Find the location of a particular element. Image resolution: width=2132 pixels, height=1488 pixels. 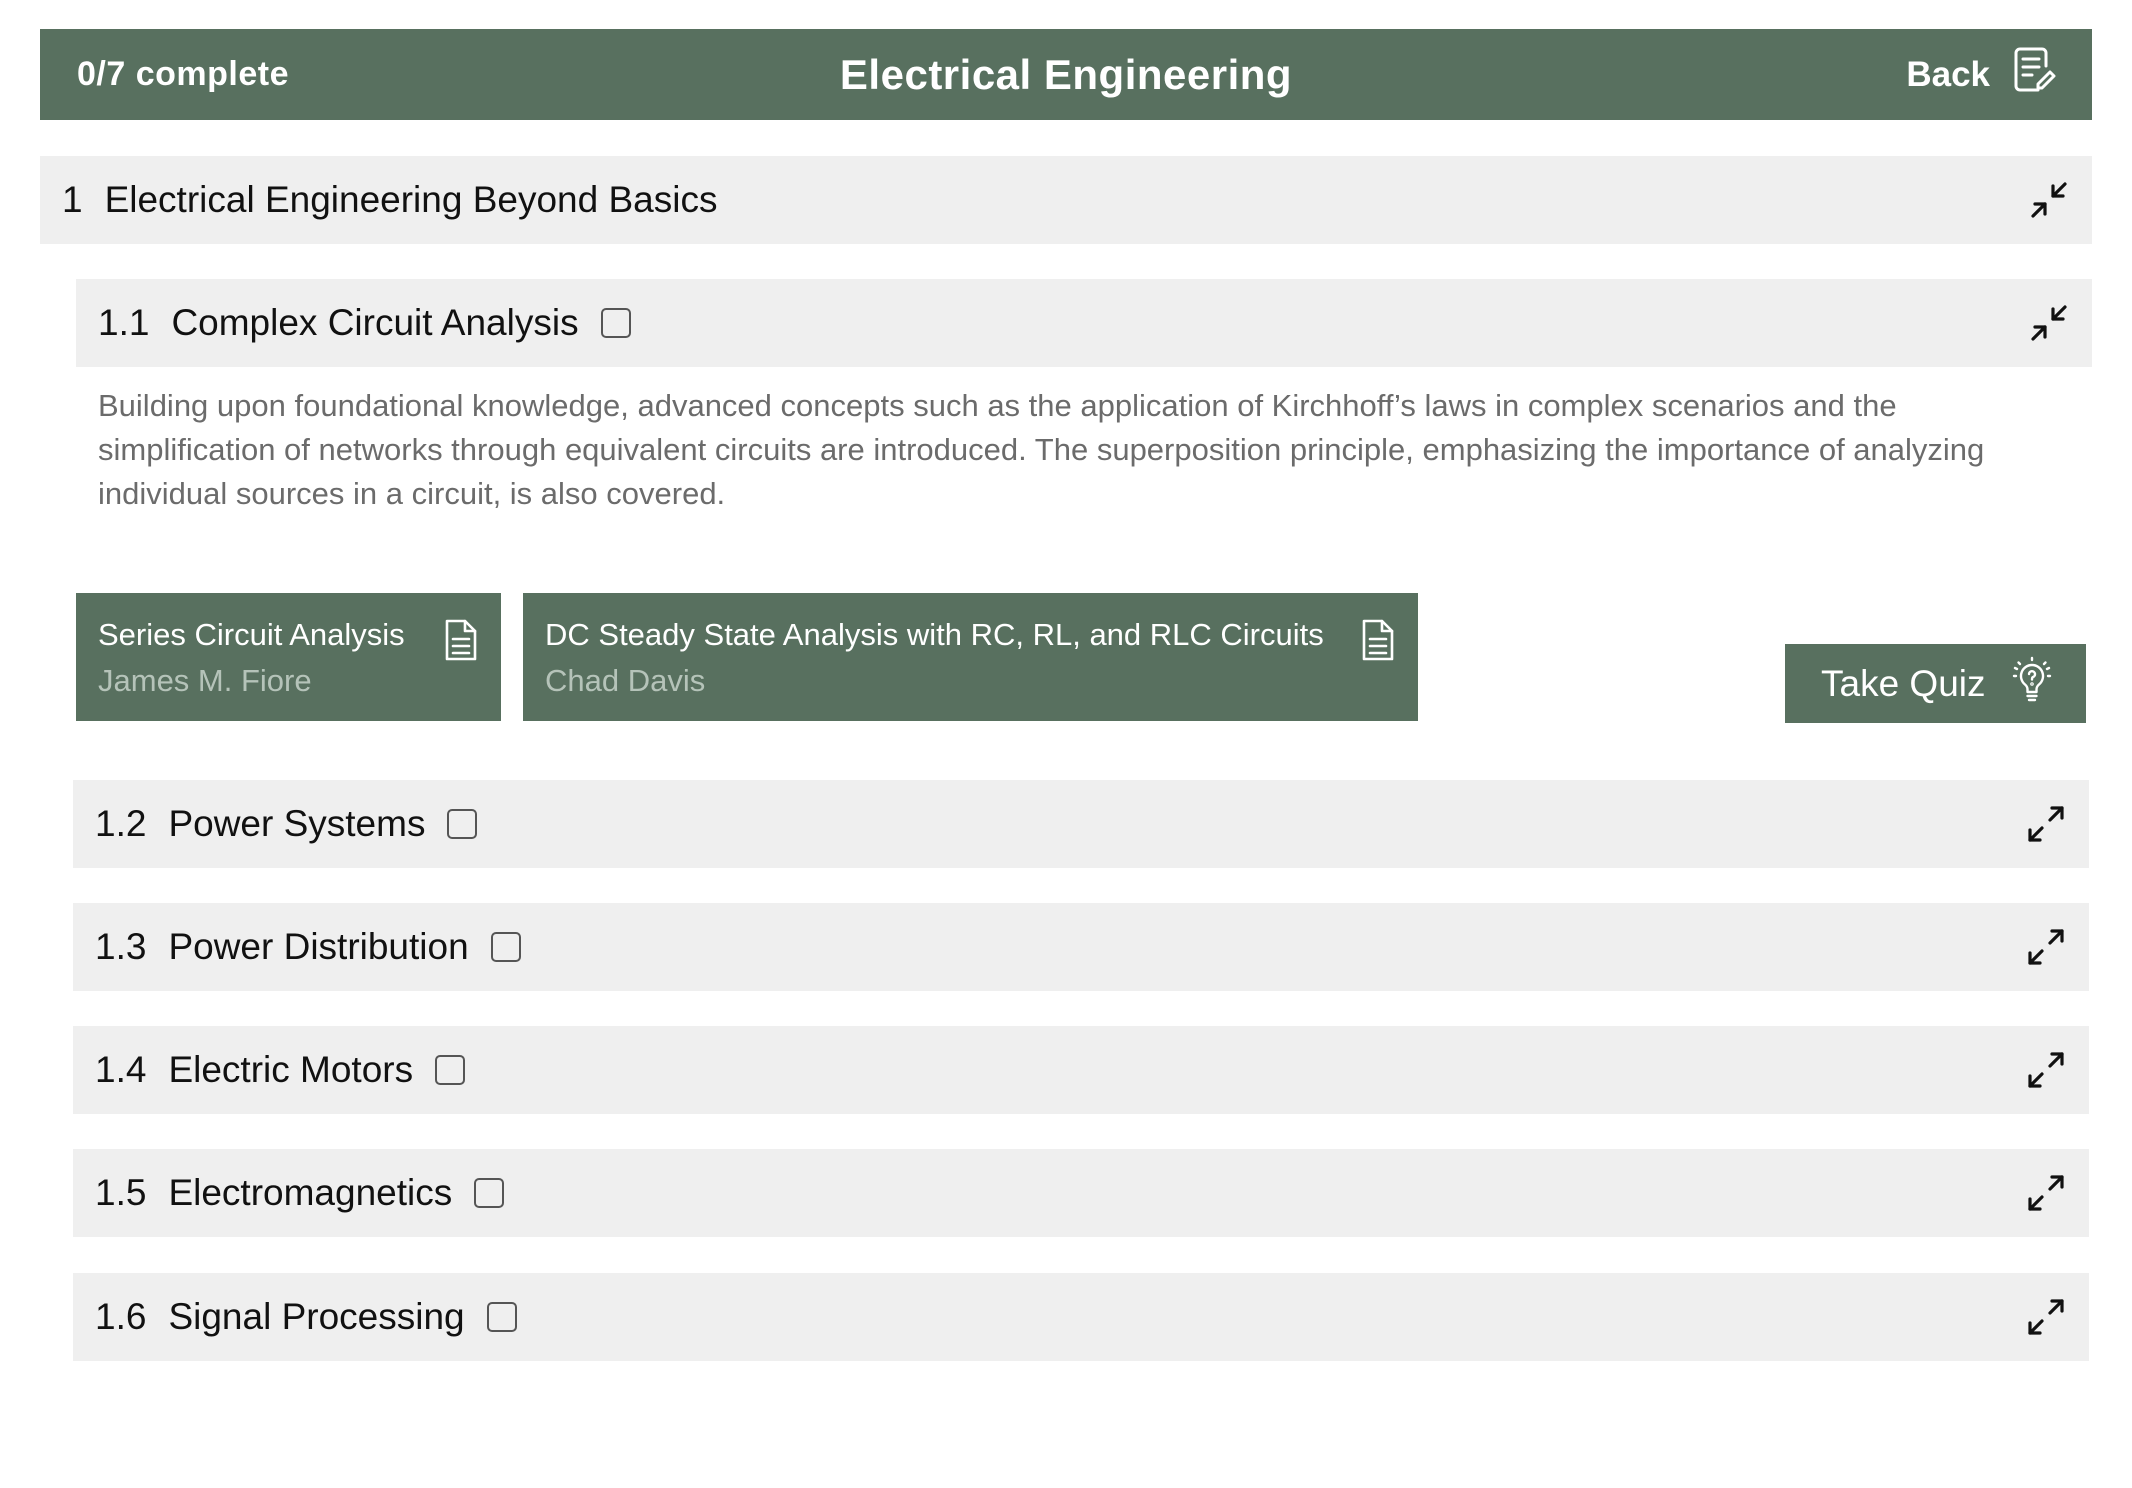

header-bar: 0/7 complete Electrical Engineering Back is located at coordinates (1066, 74).